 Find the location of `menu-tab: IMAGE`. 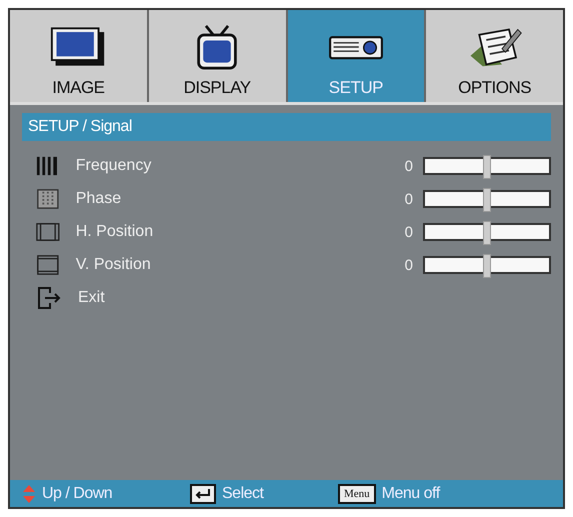

menu-tab: IMAGE is located at coordinates (79, 56).